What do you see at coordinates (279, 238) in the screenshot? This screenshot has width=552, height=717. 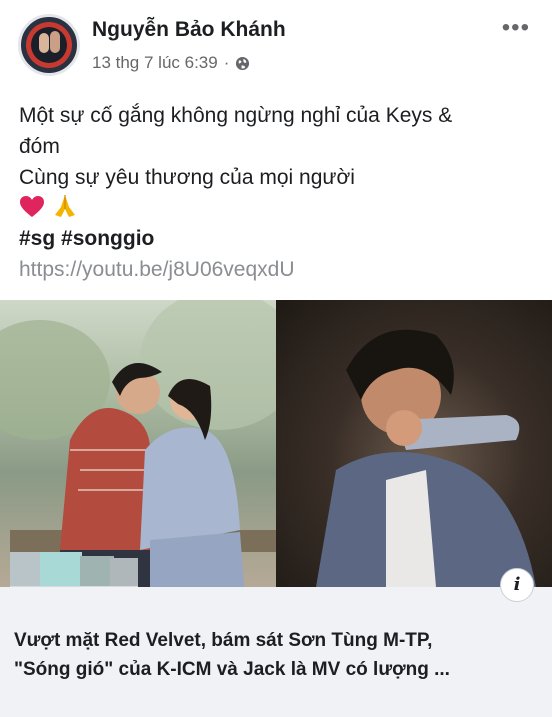 I see `hashtags: #sg #songgio` at bounding box center [279, 238].